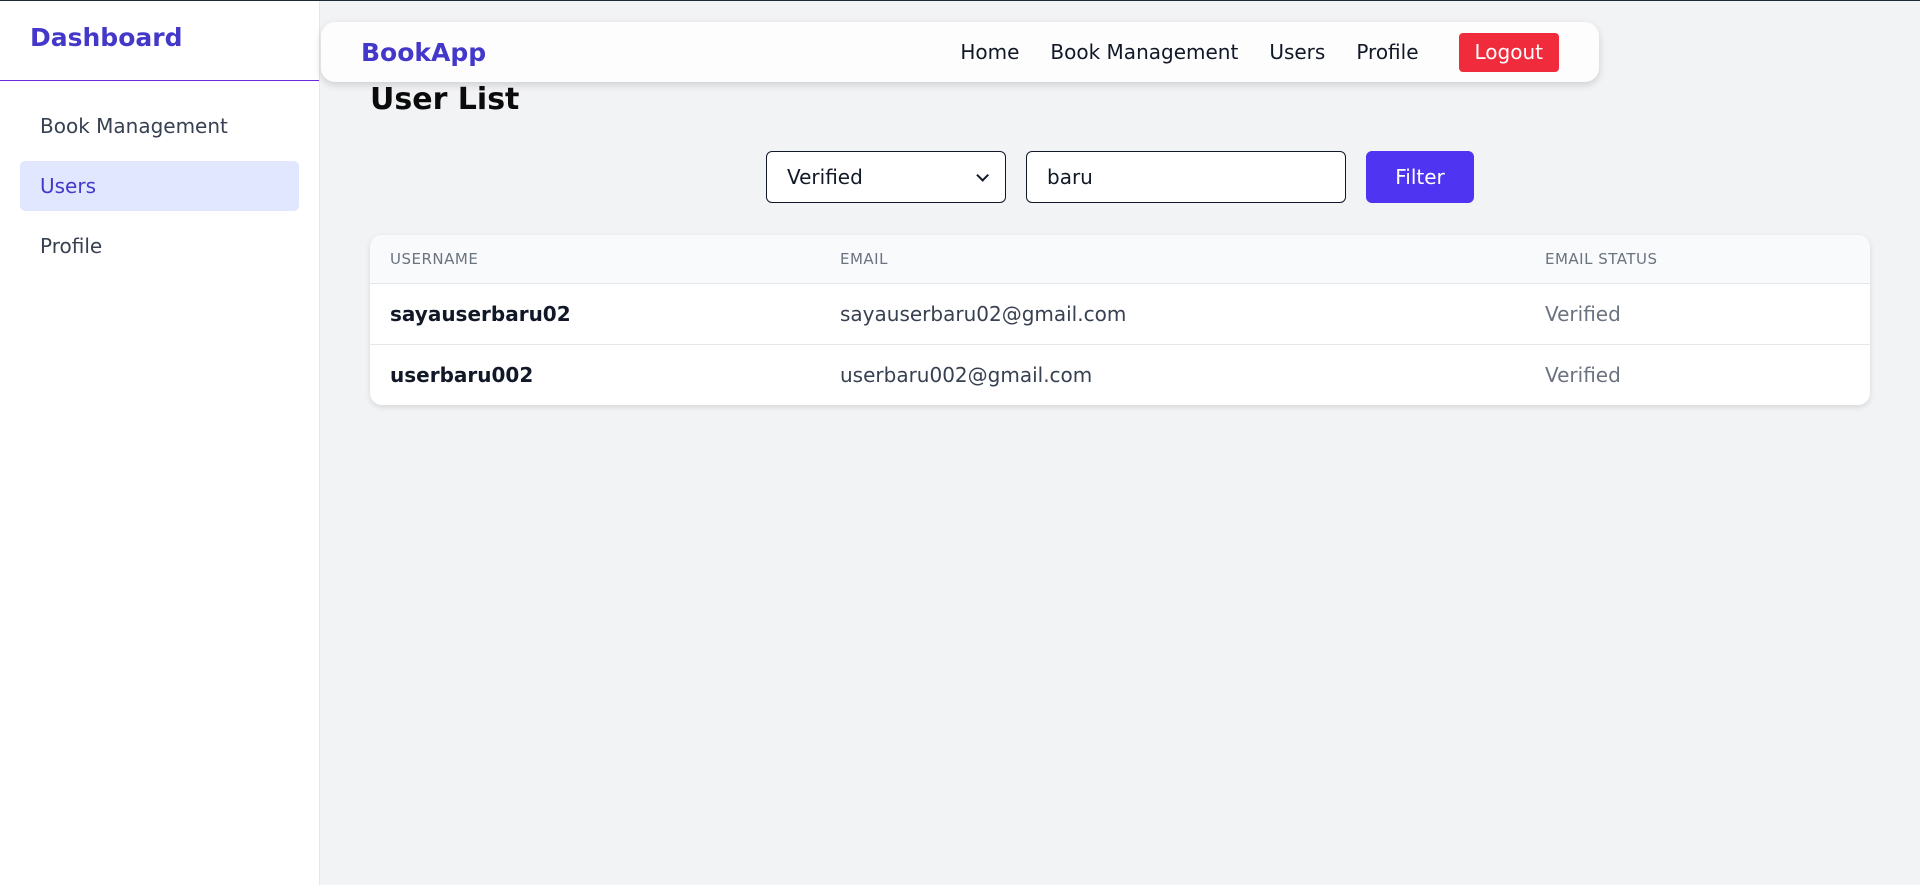  Describe the element at coordinates (886, 177) in the screenshot. I see `email-status-select: Verified` at that location.